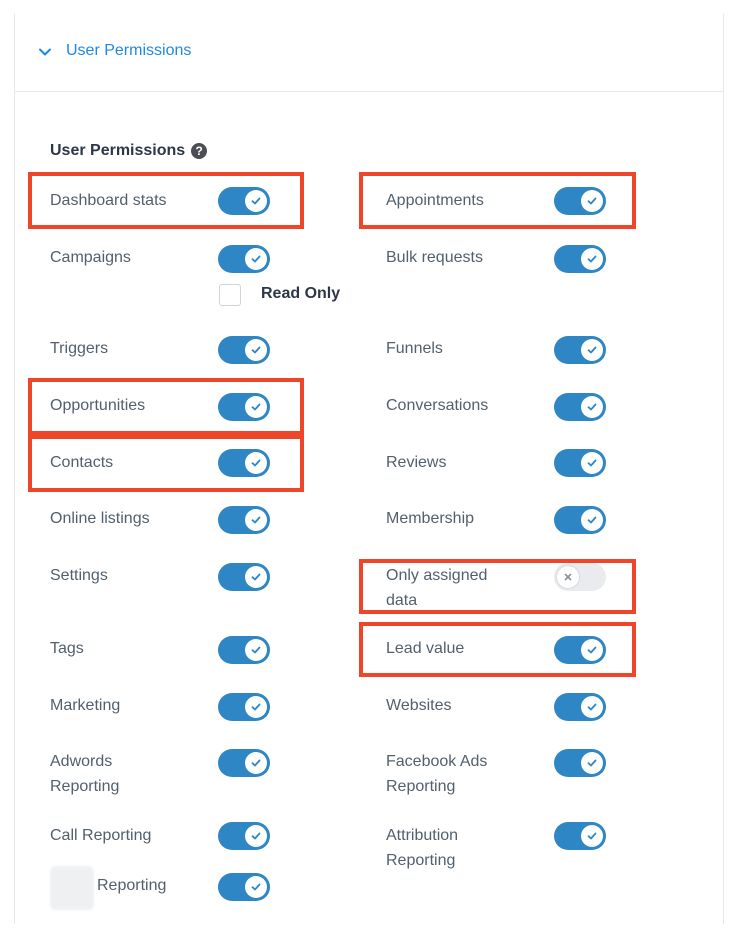 The image size is (740, 937). What do you see at coordinates (85, 774) in the screenshot?
I see `perm-label: Adwords Reporting` at bounding box center [85, 774].